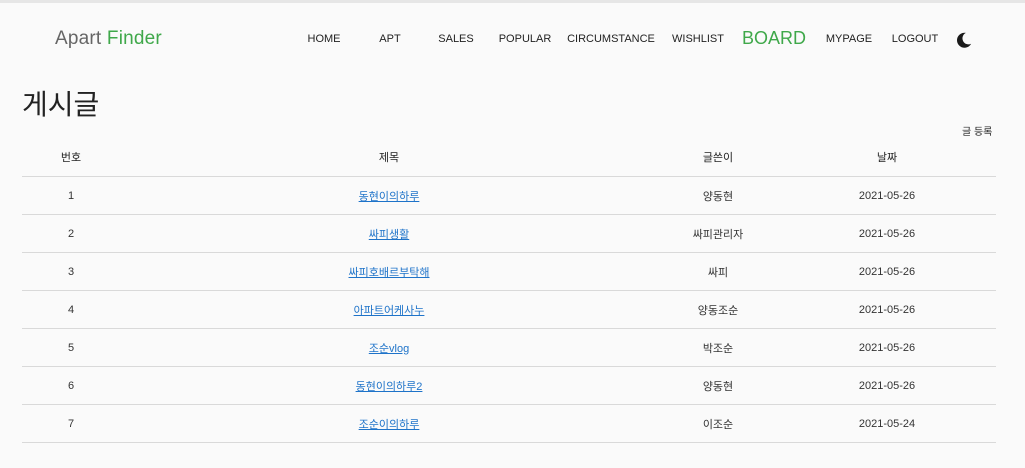  Describe the element at coordinates (915, 39) in the screenshot. I see `nav-logout: LOGOUT` at that location.